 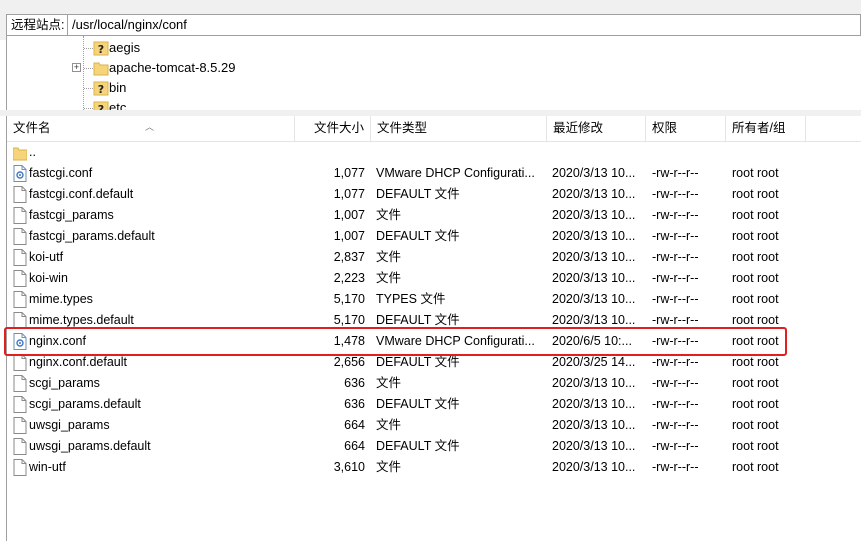 I want to click on file-name: scgi_params, so click(x=64, y=383).